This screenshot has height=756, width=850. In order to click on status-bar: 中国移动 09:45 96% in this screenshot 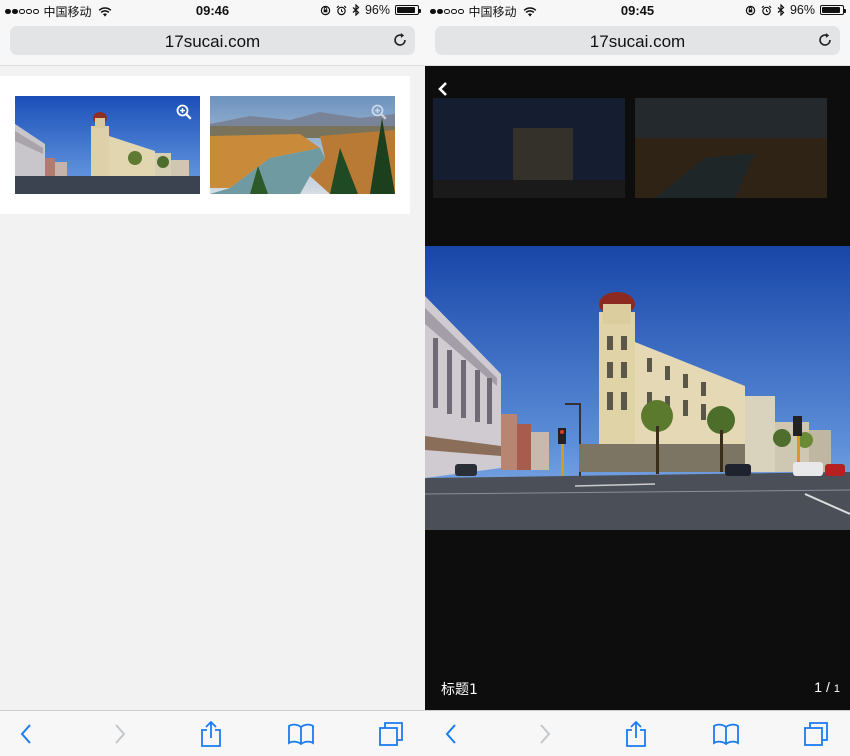, I will do `click(637, 11)`.